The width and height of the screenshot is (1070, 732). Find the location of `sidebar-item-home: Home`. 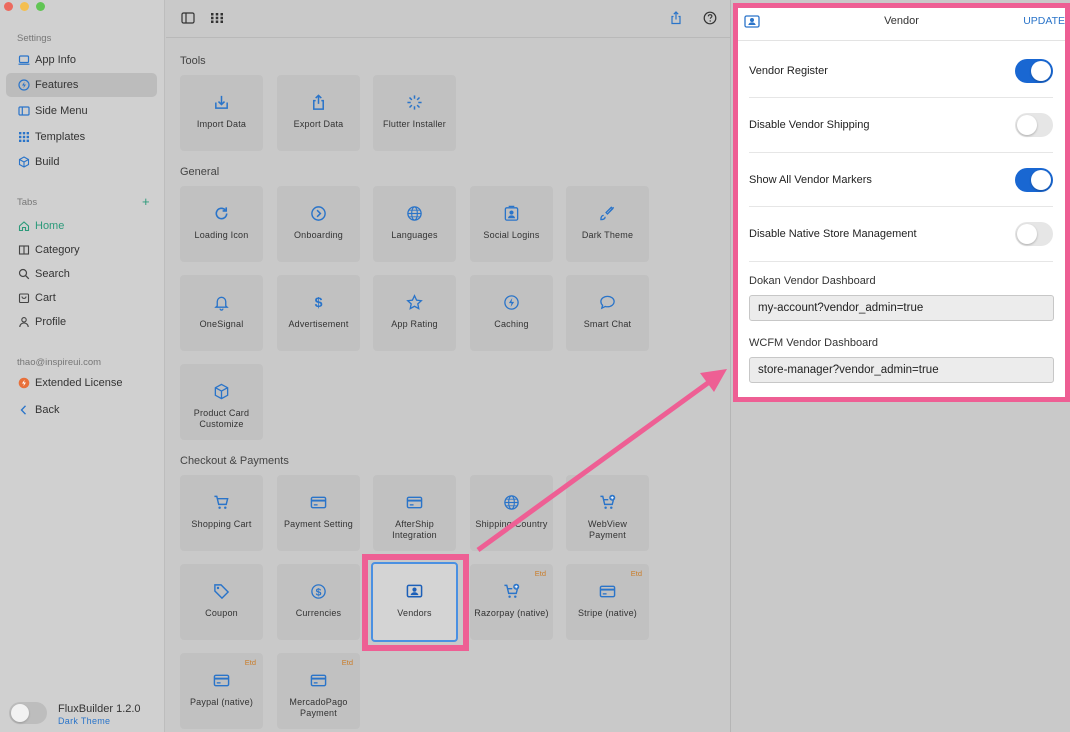

sidebar-item-home: Home is located at coordinates (81, 226).